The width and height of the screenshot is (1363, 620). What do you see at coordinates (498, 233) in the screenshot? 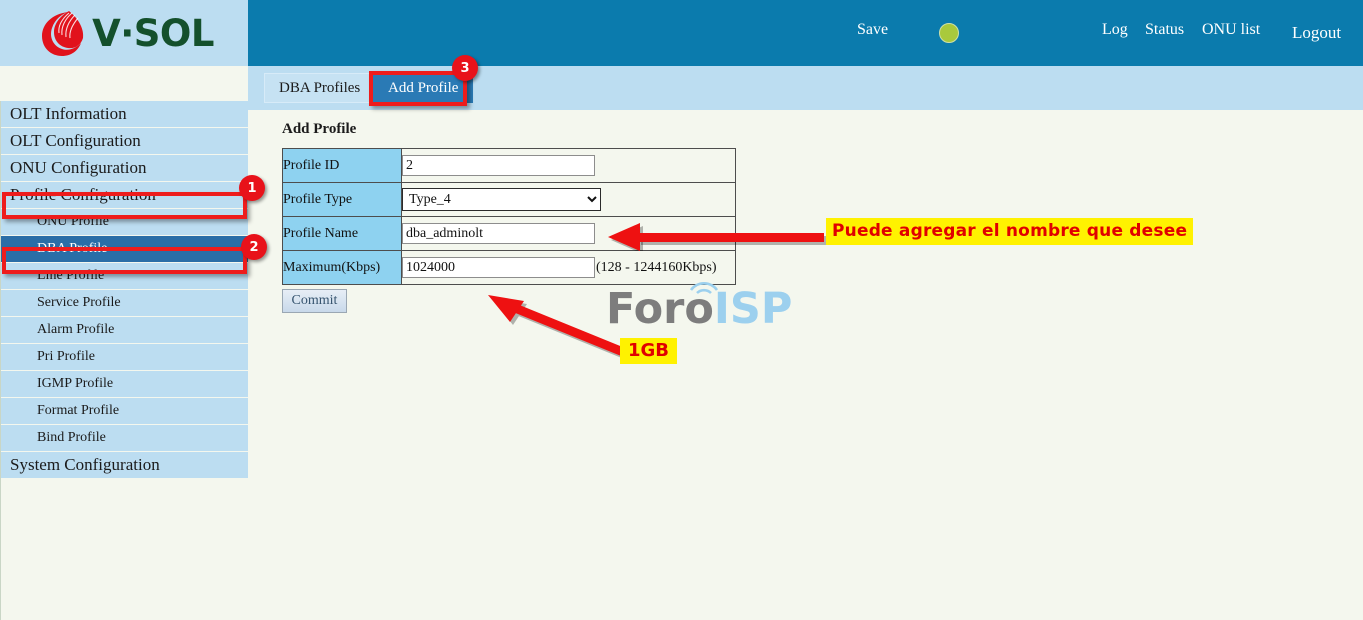
I see `profile-name-input` at bounding box center [498, 233].